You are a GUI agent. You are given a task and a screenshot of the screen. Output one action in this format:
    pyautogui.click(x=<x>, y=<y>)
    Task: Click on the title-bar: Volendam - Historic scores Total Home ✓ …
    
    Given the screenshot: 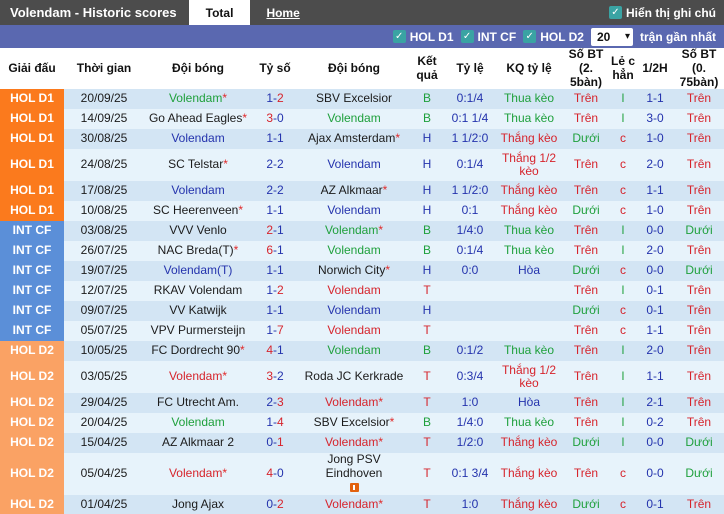 What is the action you would take?
    pyautogui.click(x=362, y=12)
    